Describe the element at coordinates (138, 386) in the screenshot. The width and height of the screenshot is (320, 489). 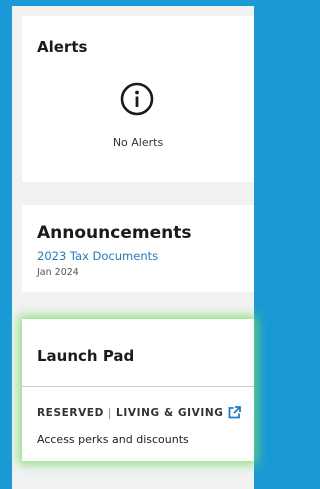
I see `launch-pad-divider` at that location.